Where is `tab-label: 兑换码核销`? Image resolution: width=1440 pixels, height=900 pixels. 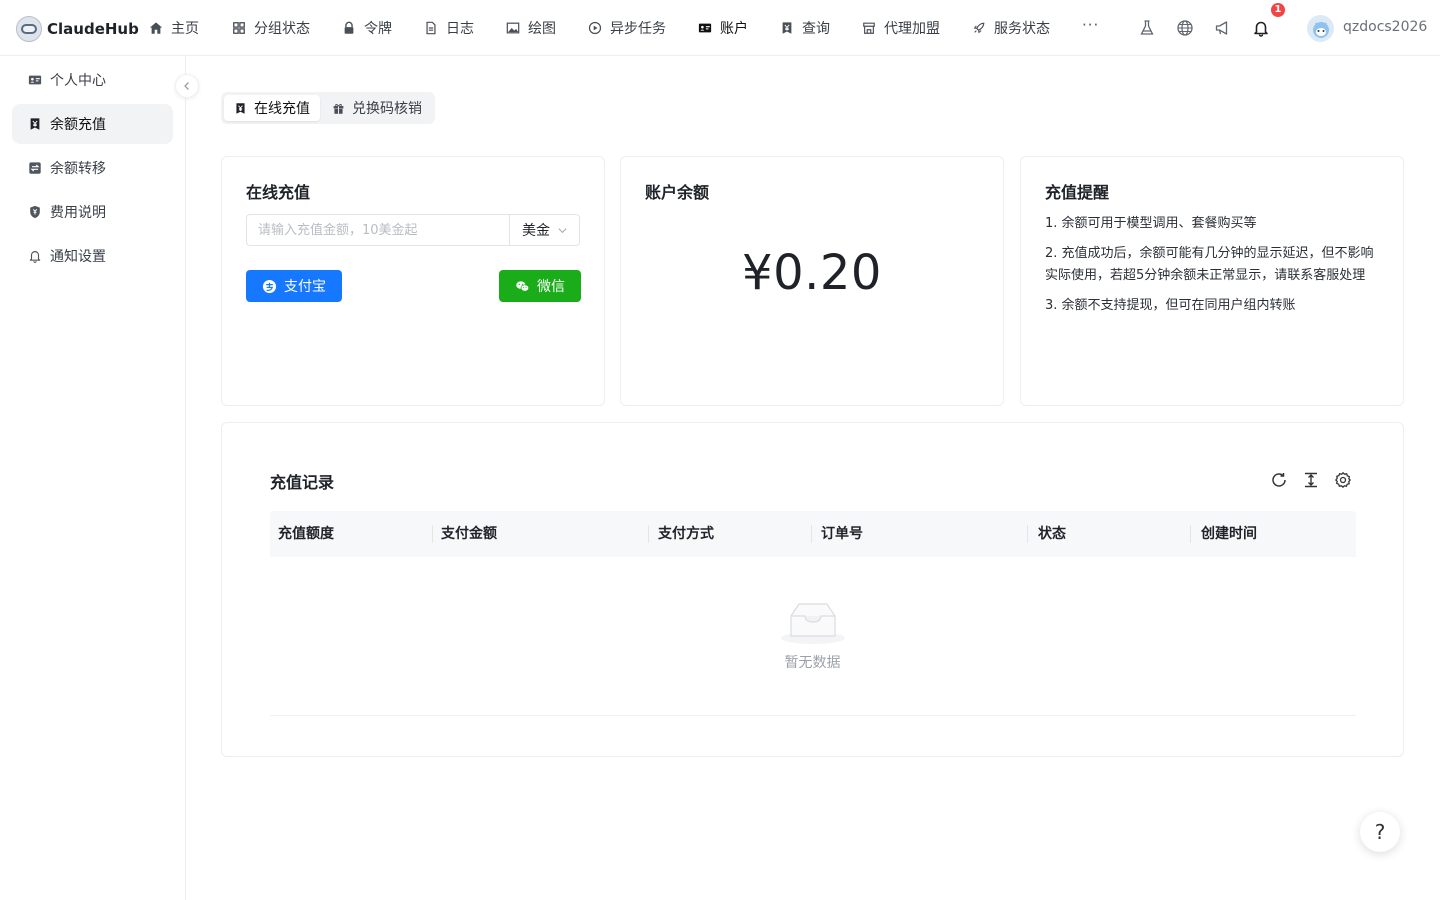
tab-label: 兑换码核销 is located at coordinates (387, 109).